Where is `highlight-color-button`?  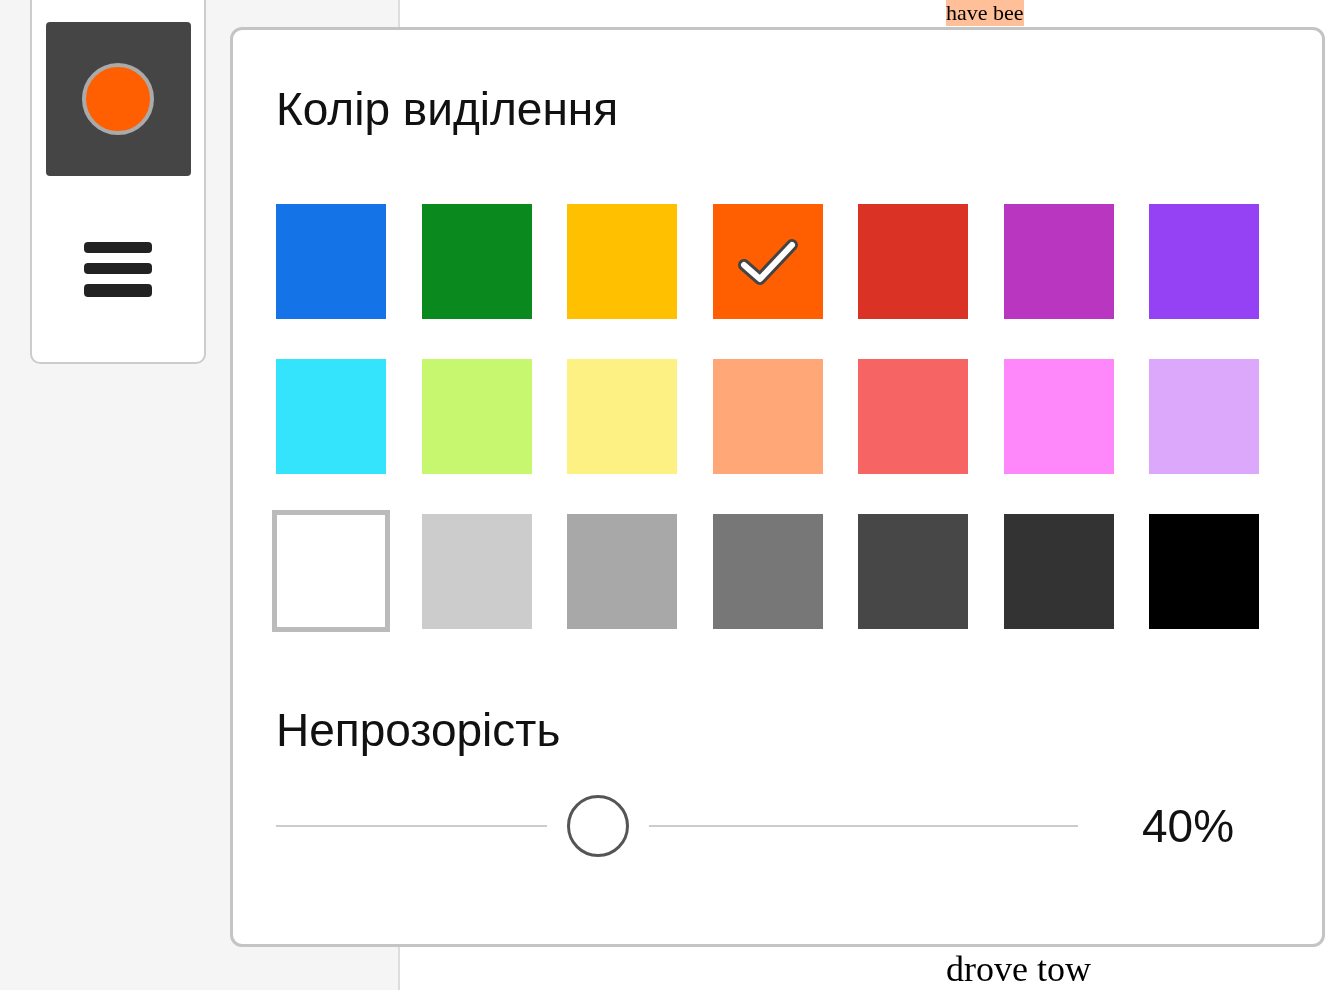
highlight-color-button is located at coordinates (118, 99).